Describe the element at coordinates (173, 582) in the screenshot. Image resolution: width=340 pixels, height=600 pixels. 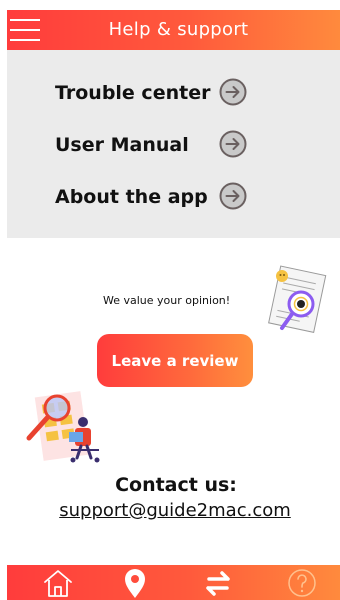
I see `bottom-navigation-bar` at that location.